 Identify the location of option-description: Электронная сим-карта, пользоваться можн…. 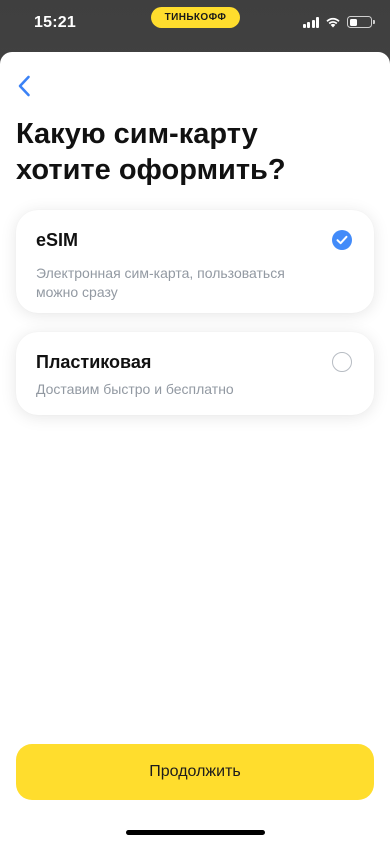
(160, 282).